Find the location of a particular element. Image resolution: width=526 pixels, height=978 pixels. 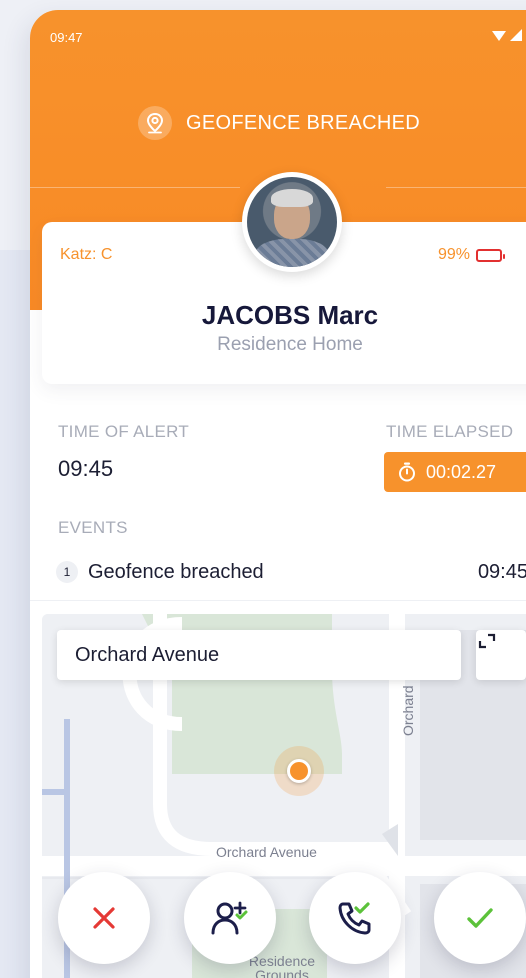

location-pin-icon is located at coordinates (155, 123).